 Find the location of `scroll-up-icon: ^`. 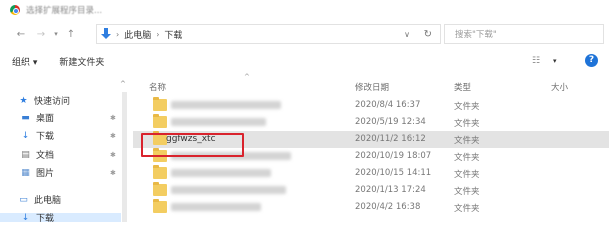

scroll-up-icon: ^ is located at coordinates (123, 84).